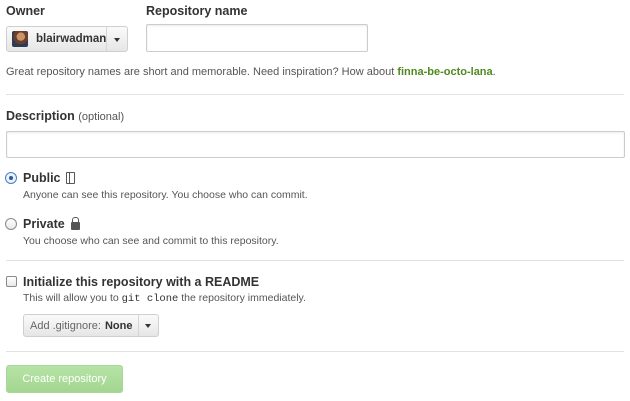 The height and width of the screenshot is (401, 630). Describe the element at coordinates (64, 379) in the screenshot. I see `create-repository-button: Create repository` at that location.